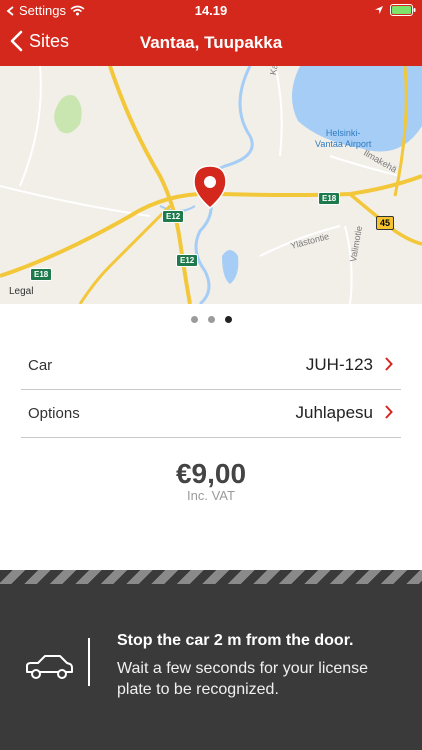  I want to click on page-title: Vantaa, Tuupakka, so click(211, 42).